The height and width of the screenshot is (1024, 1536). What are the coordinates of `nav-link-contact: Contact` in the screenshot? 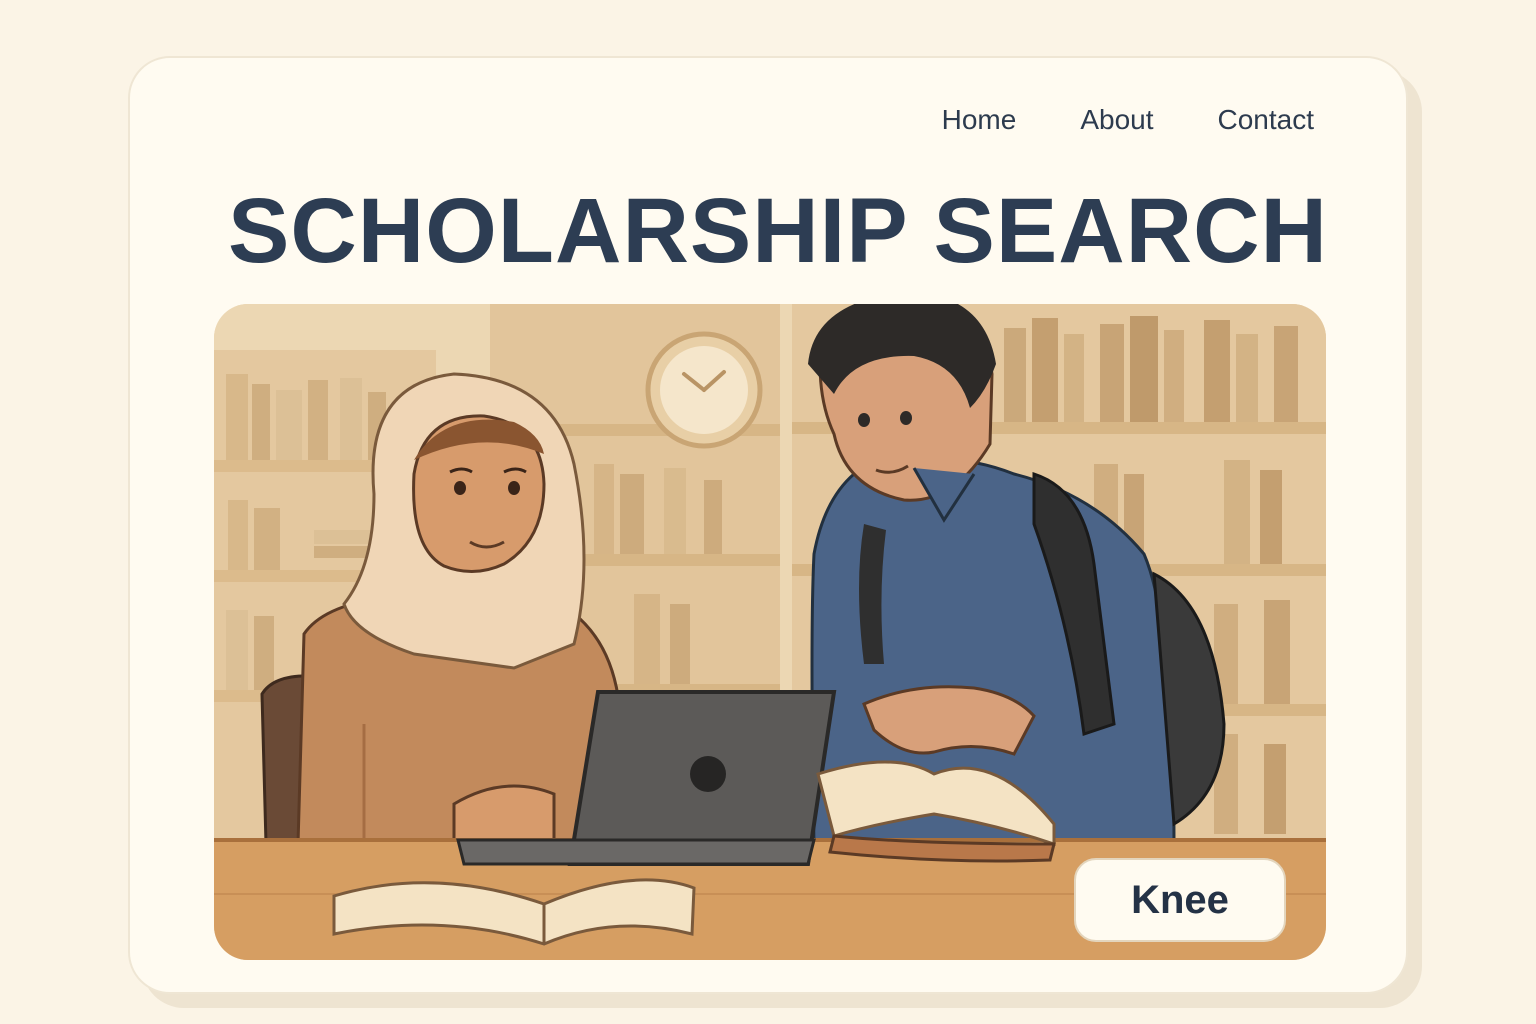 It's located at (1266, 120).